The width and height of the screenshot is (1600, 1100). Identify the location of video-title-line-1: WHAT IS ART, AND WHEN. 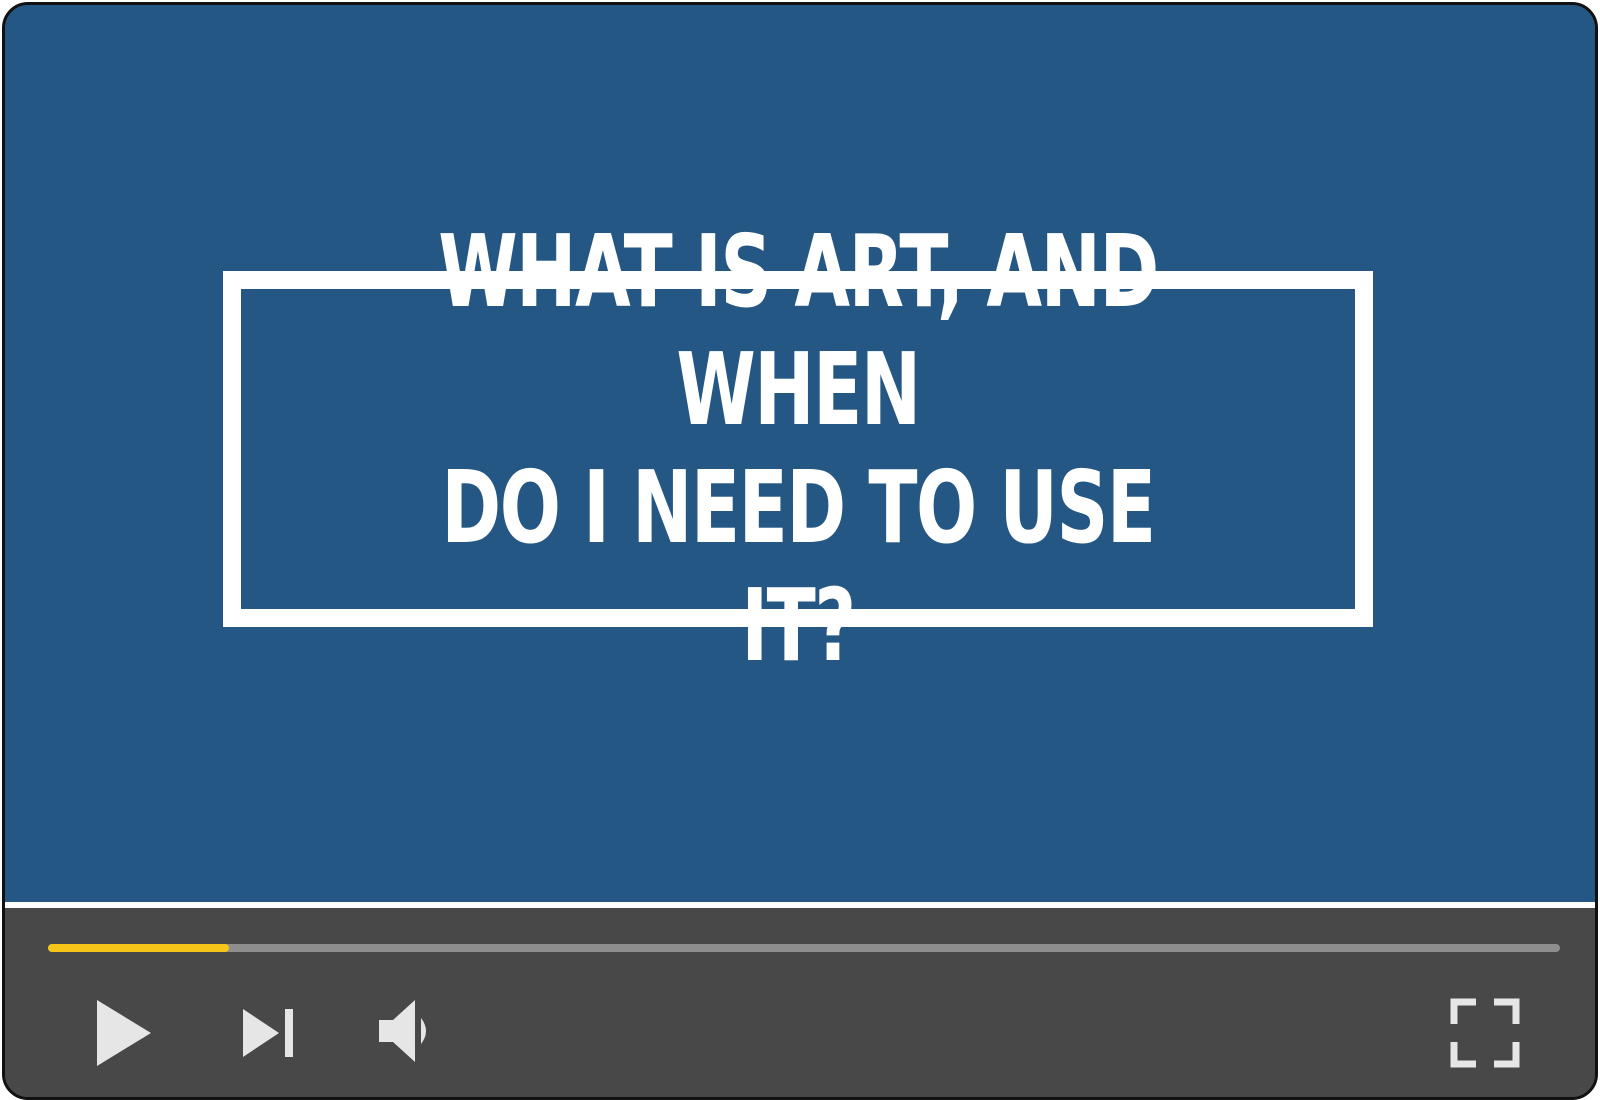
(798, 330).